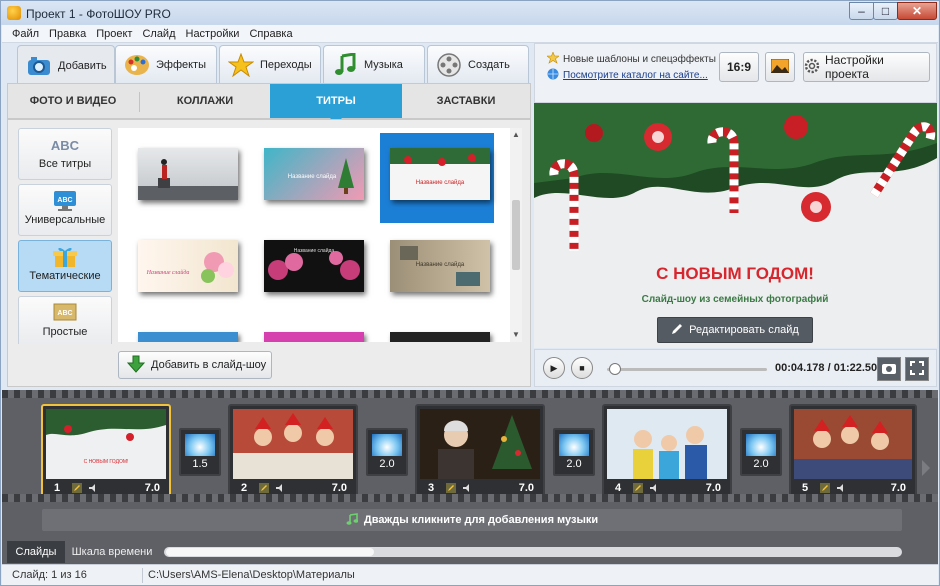 Image resolution: width=940 pixels, height=586 pixels. What do you see at coordinates (516, 134) in the screenshot?
I see `scroll-up-icon: ▲` at bounding box center [516, 134].